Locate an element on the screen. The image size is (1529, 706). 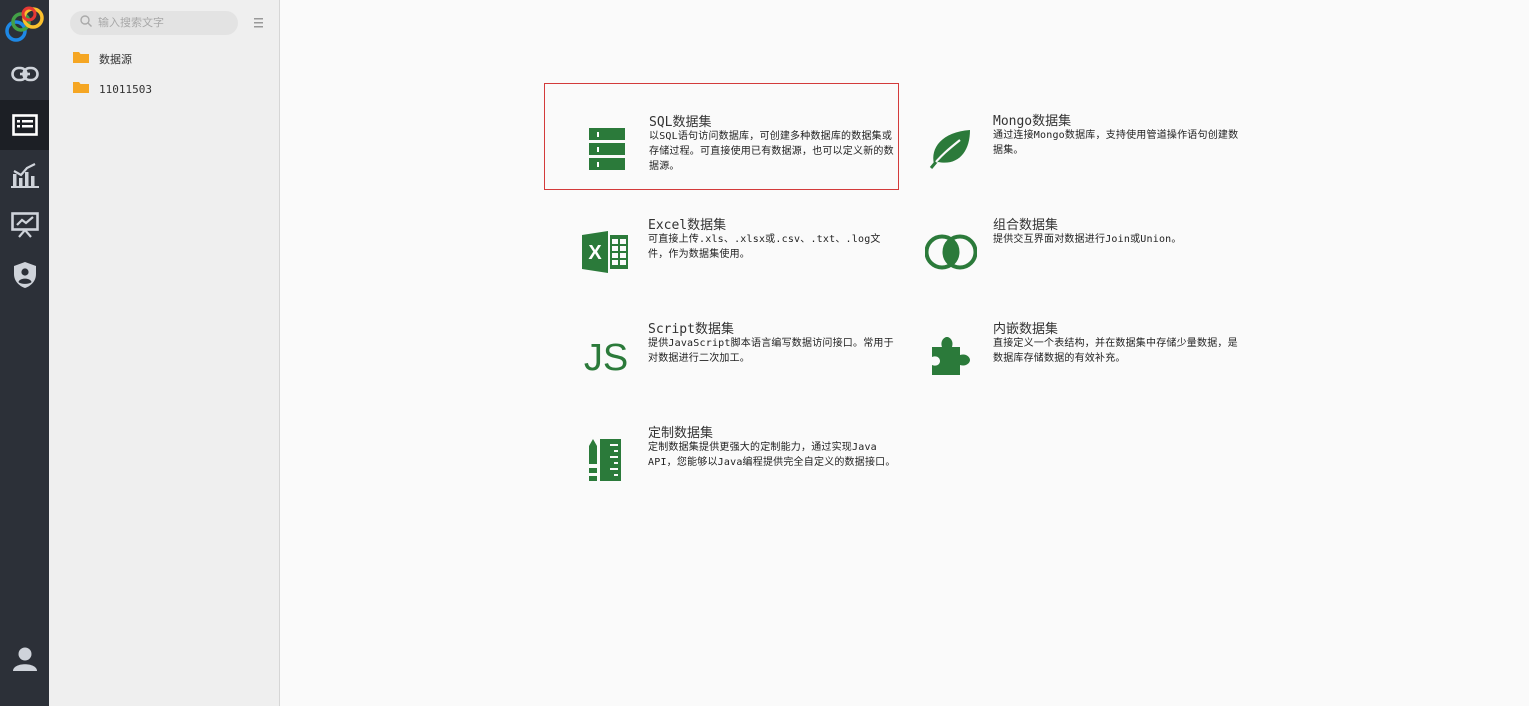
nav-dashboard-button is located at coordinates (24, 225).